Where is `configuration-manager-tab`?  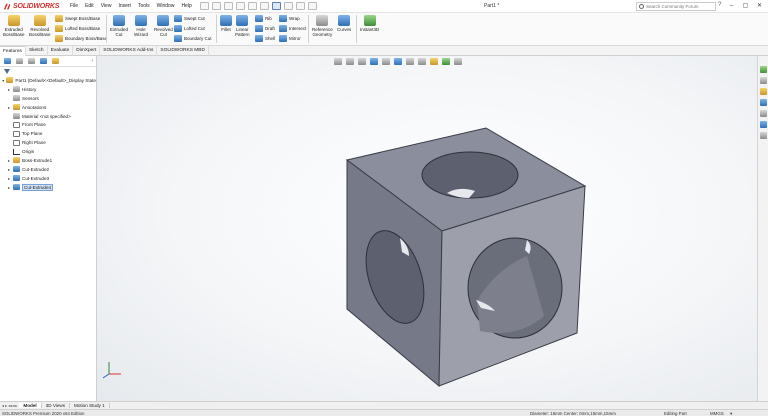
configuration-manager-tab is located at coordinates (31, 61).